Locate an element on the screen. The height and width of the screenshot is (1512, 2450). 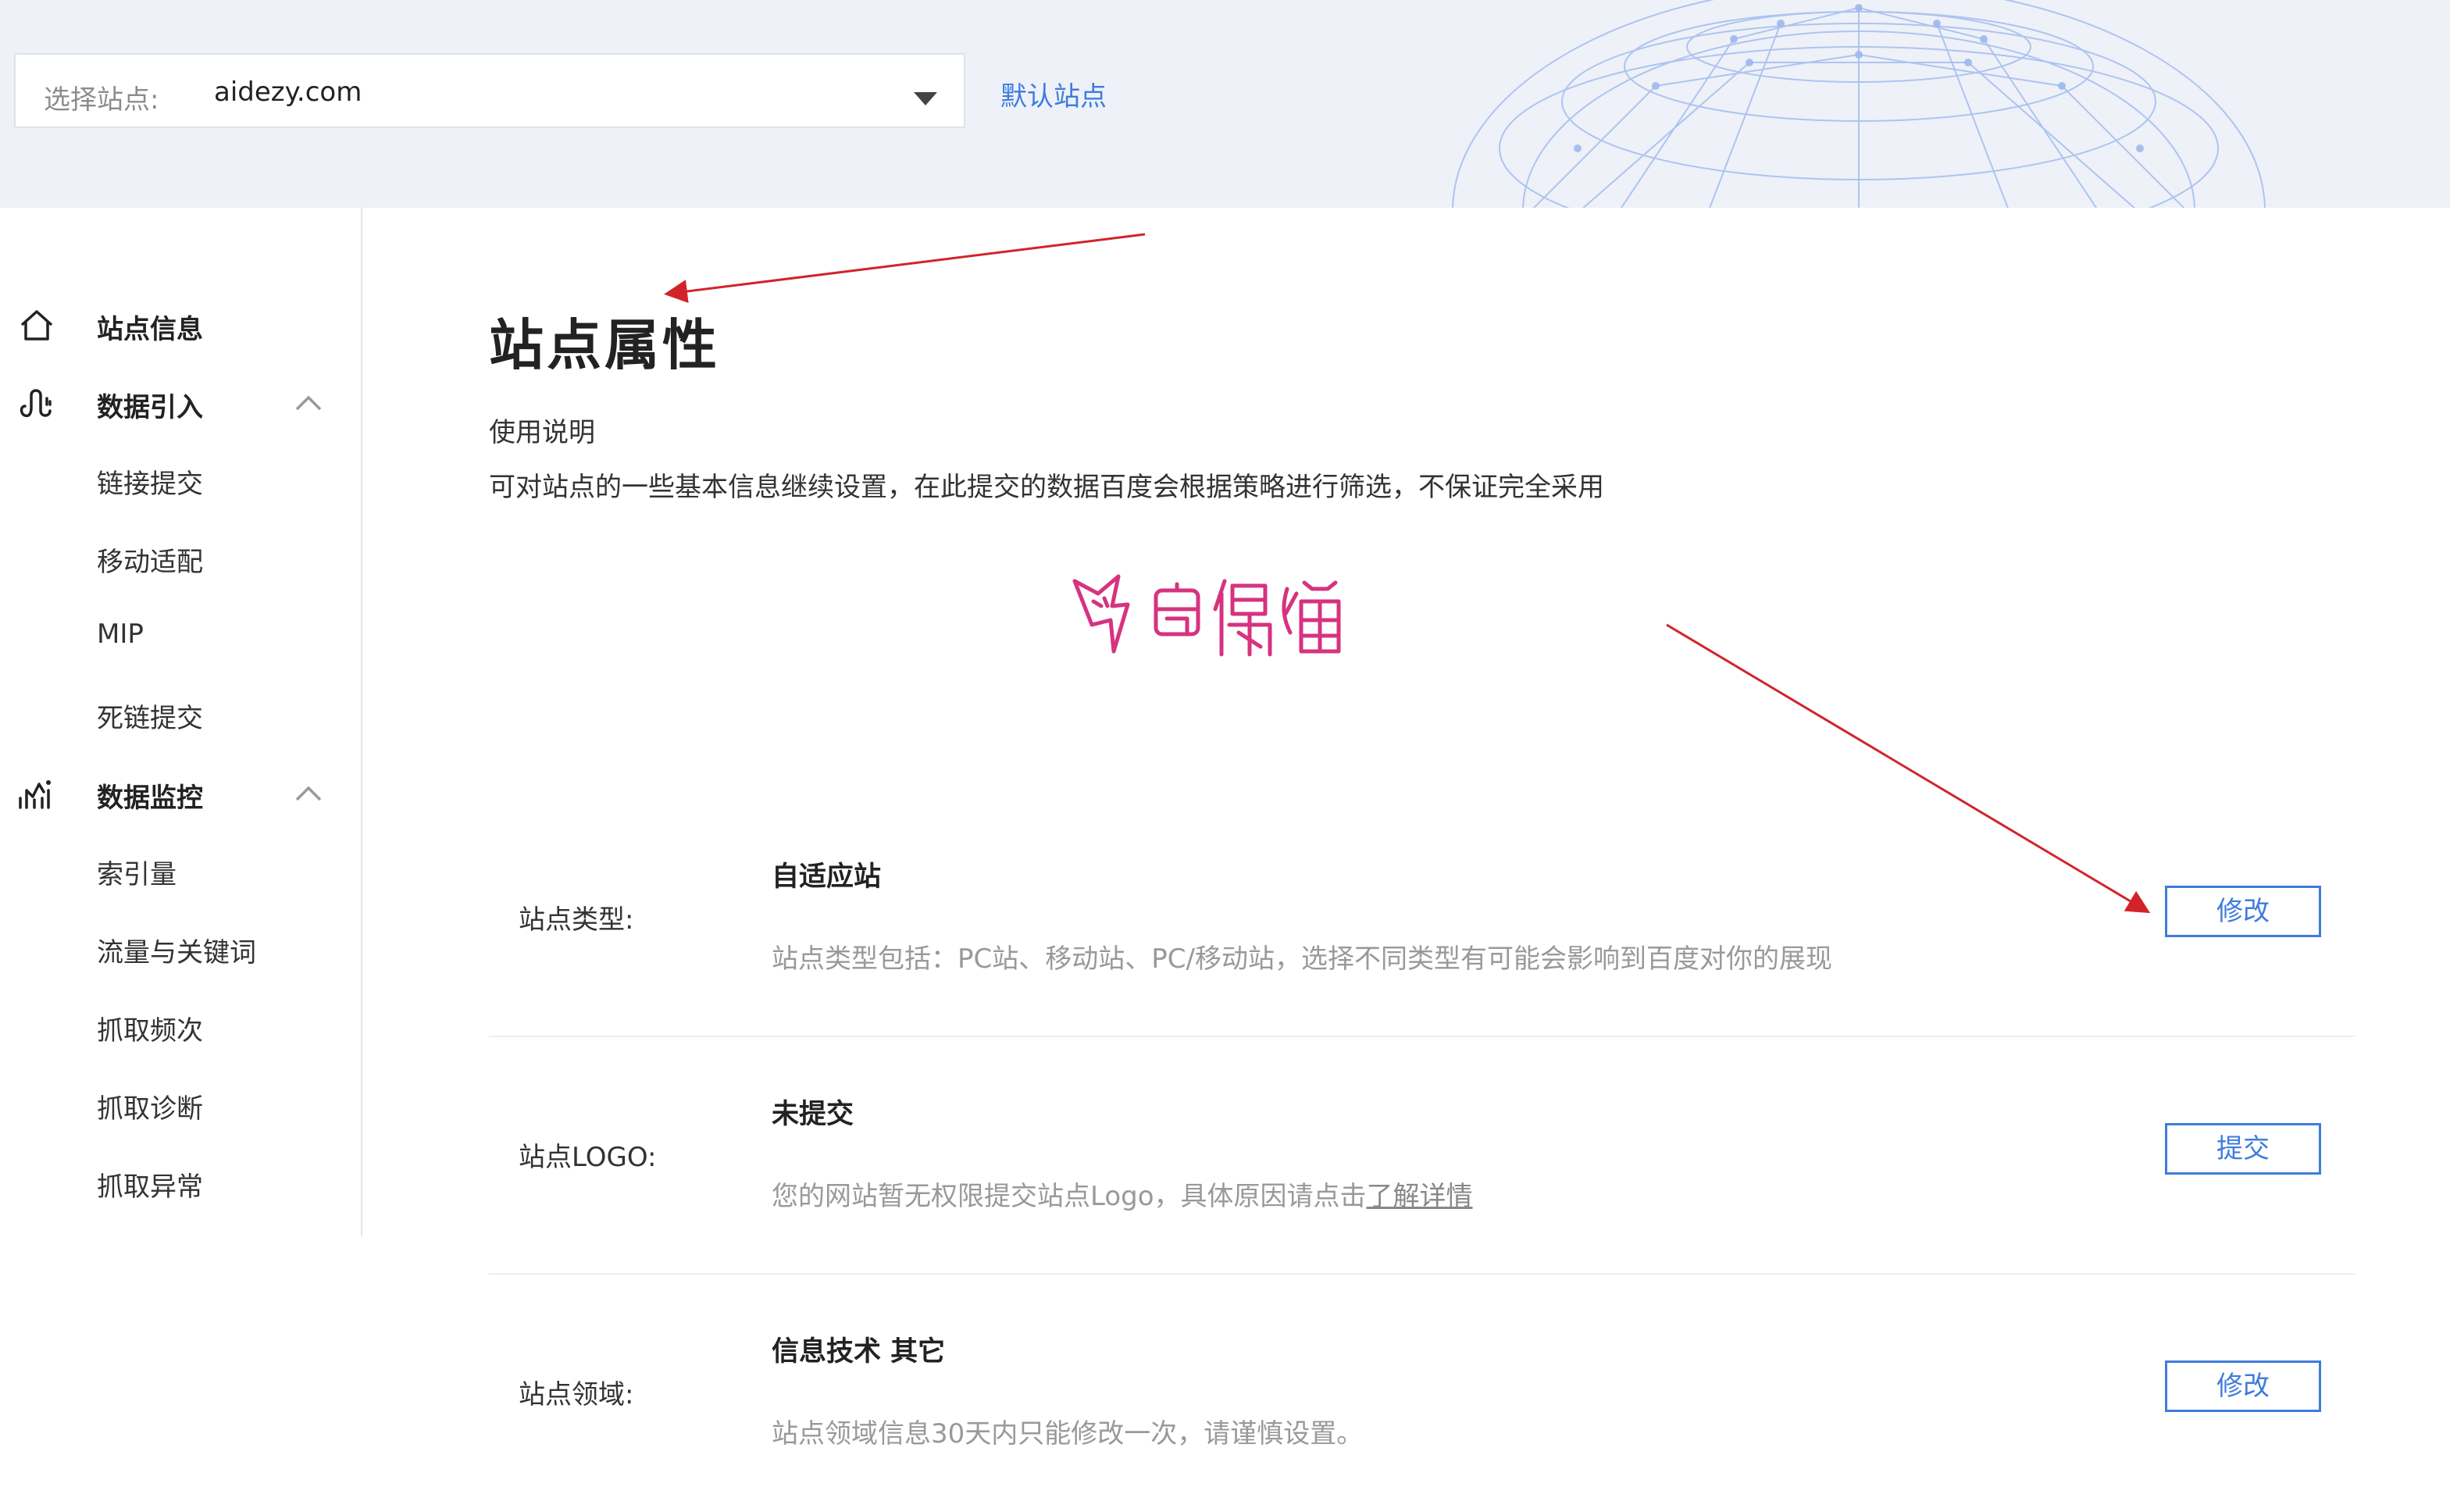
property-value: 自适应站 is located at coordinates (827, 877).